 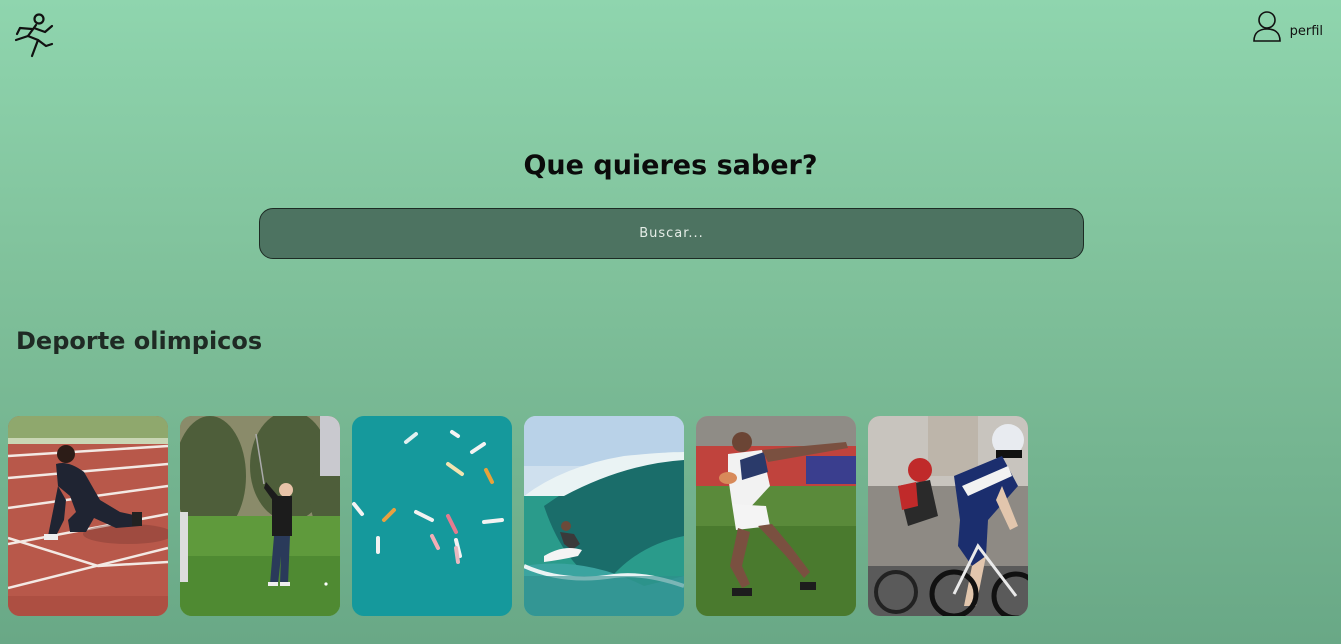 I want to click on surfers-aerial-photo, so click(x=432, y=516).